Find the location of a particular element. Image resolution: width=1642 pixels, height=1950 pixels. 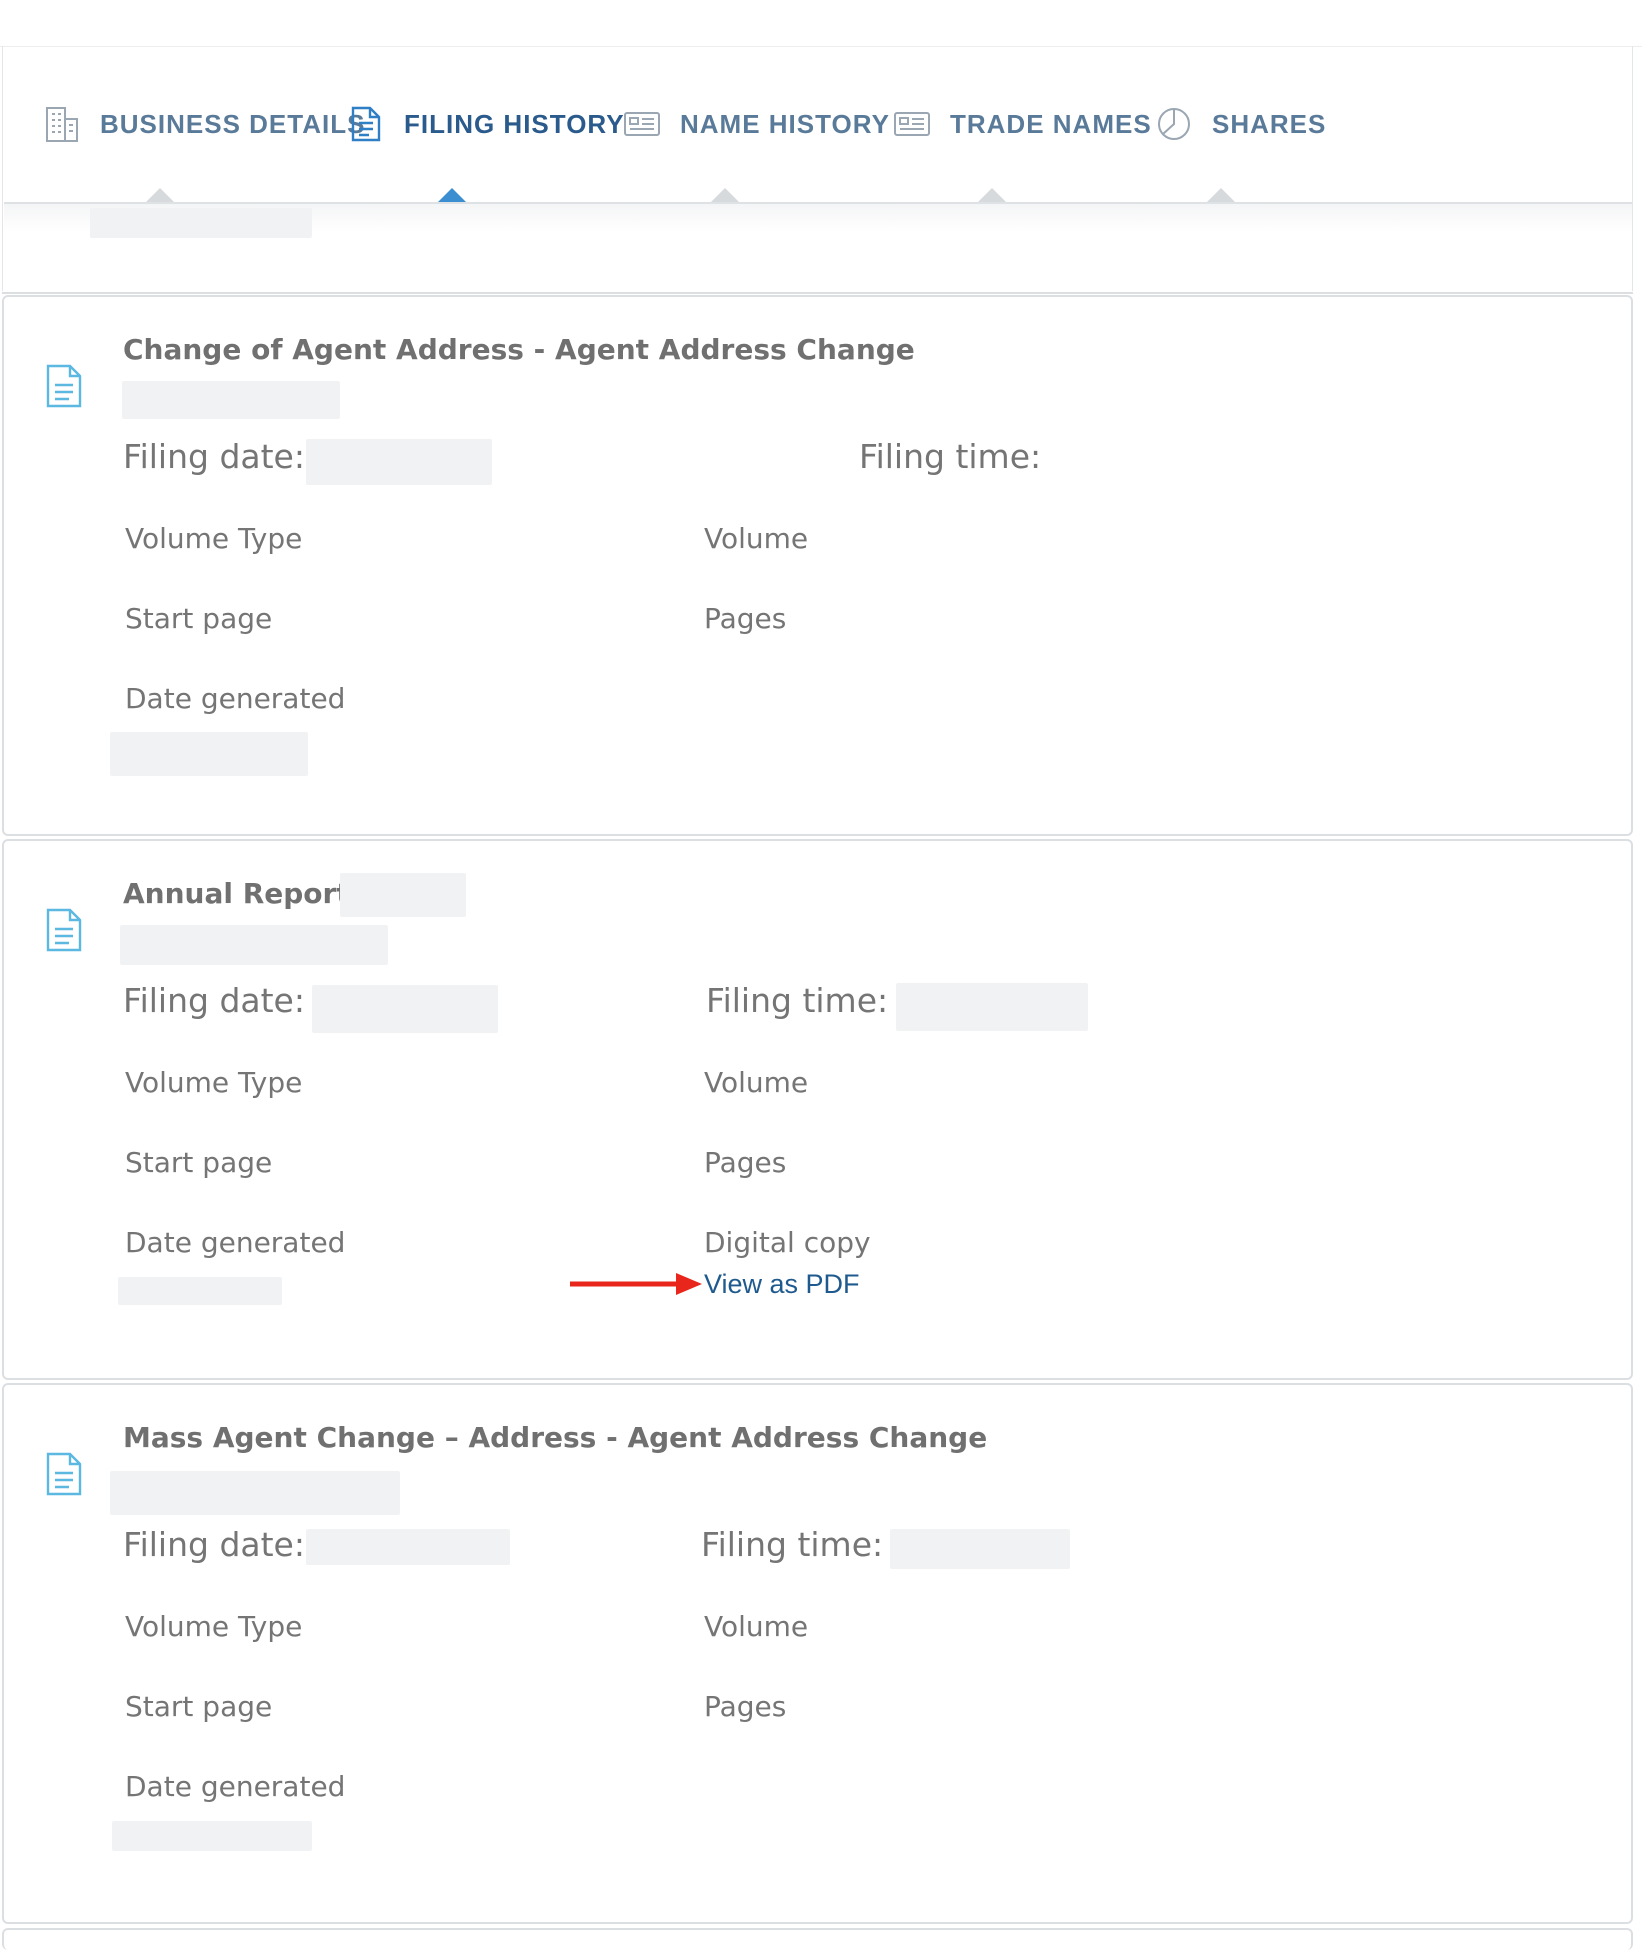

tab-business-details: BUSINESS DETAILS is located at coordinates (203, 124).